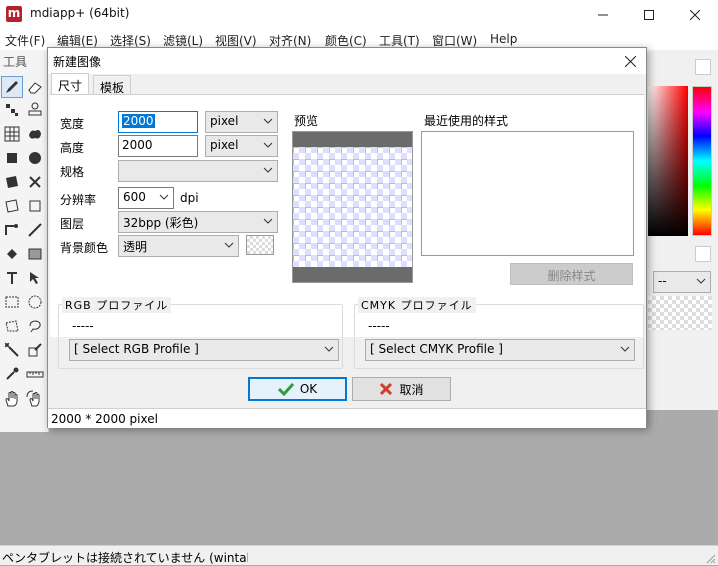  Describe the element at coordinates (527, 193) in the screenshot. I see `recent-styles-list` at that location.